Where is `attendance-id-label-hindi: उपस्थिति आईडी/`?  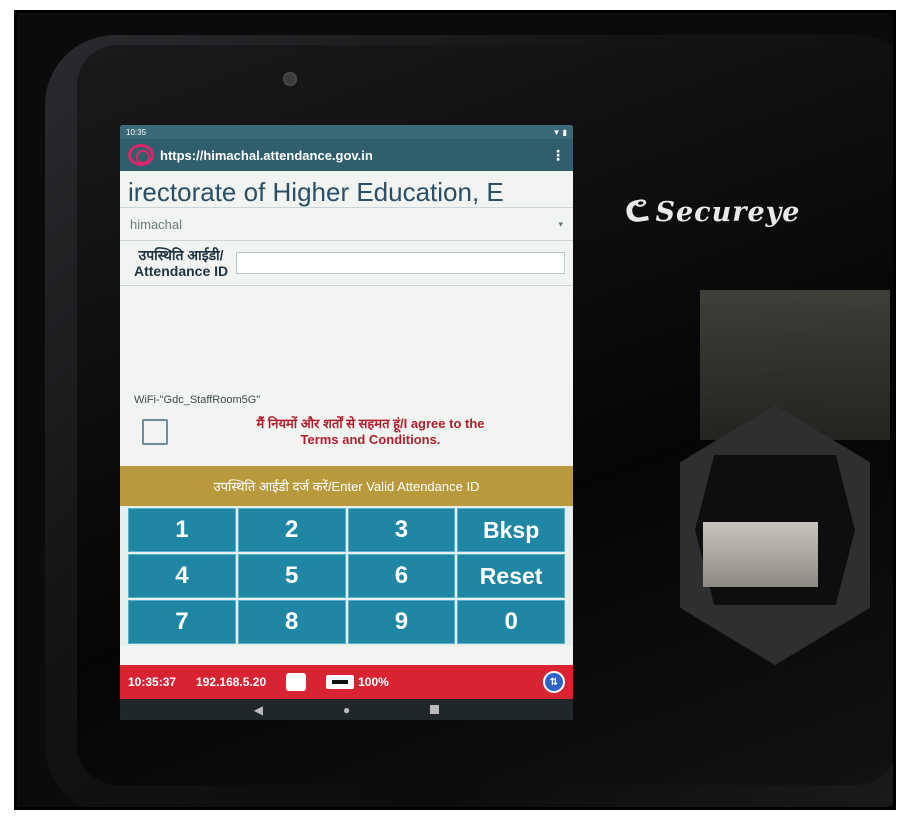
attendance-id-label-hindi: उपस्थिति आईडी/ is located at coordinates (181, 255).